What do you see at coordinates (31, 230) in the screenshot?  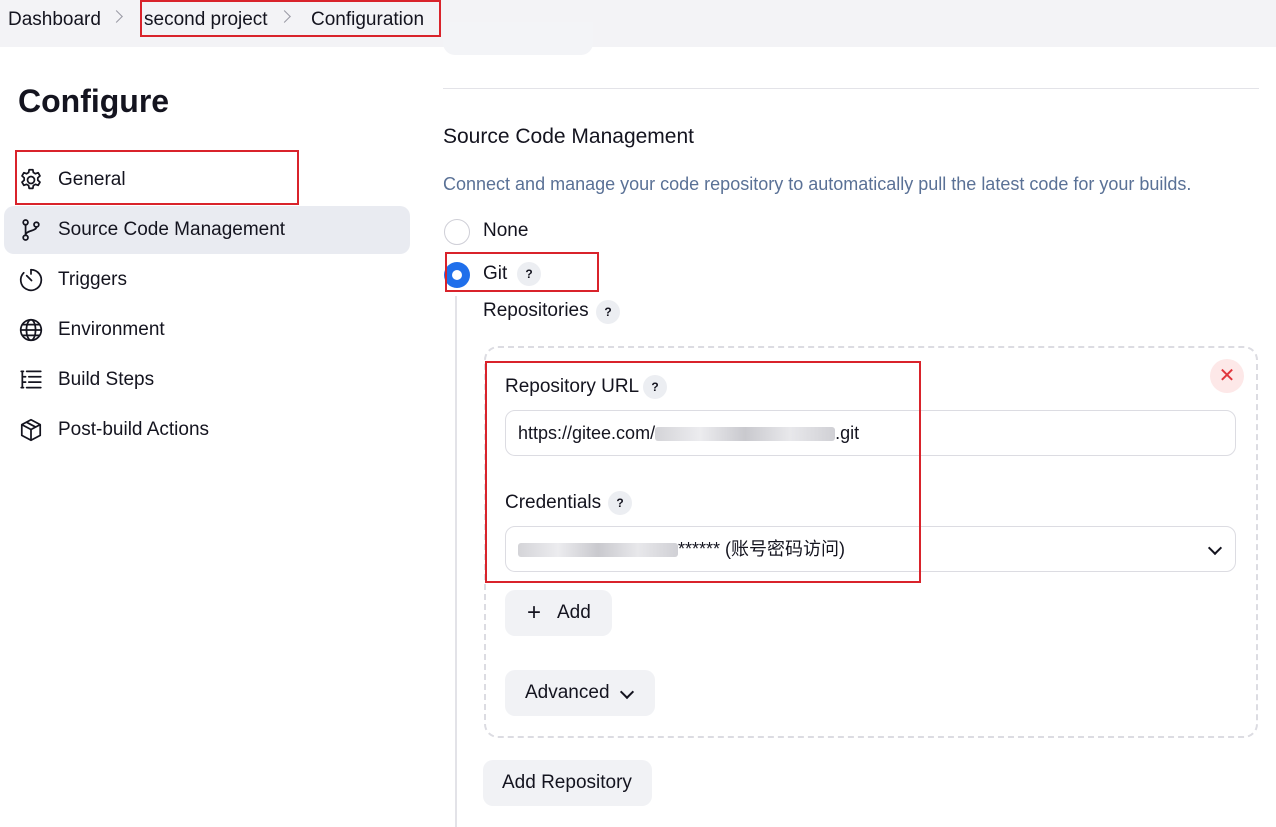 I see `branch-icon` at bounding box center [31, 230].